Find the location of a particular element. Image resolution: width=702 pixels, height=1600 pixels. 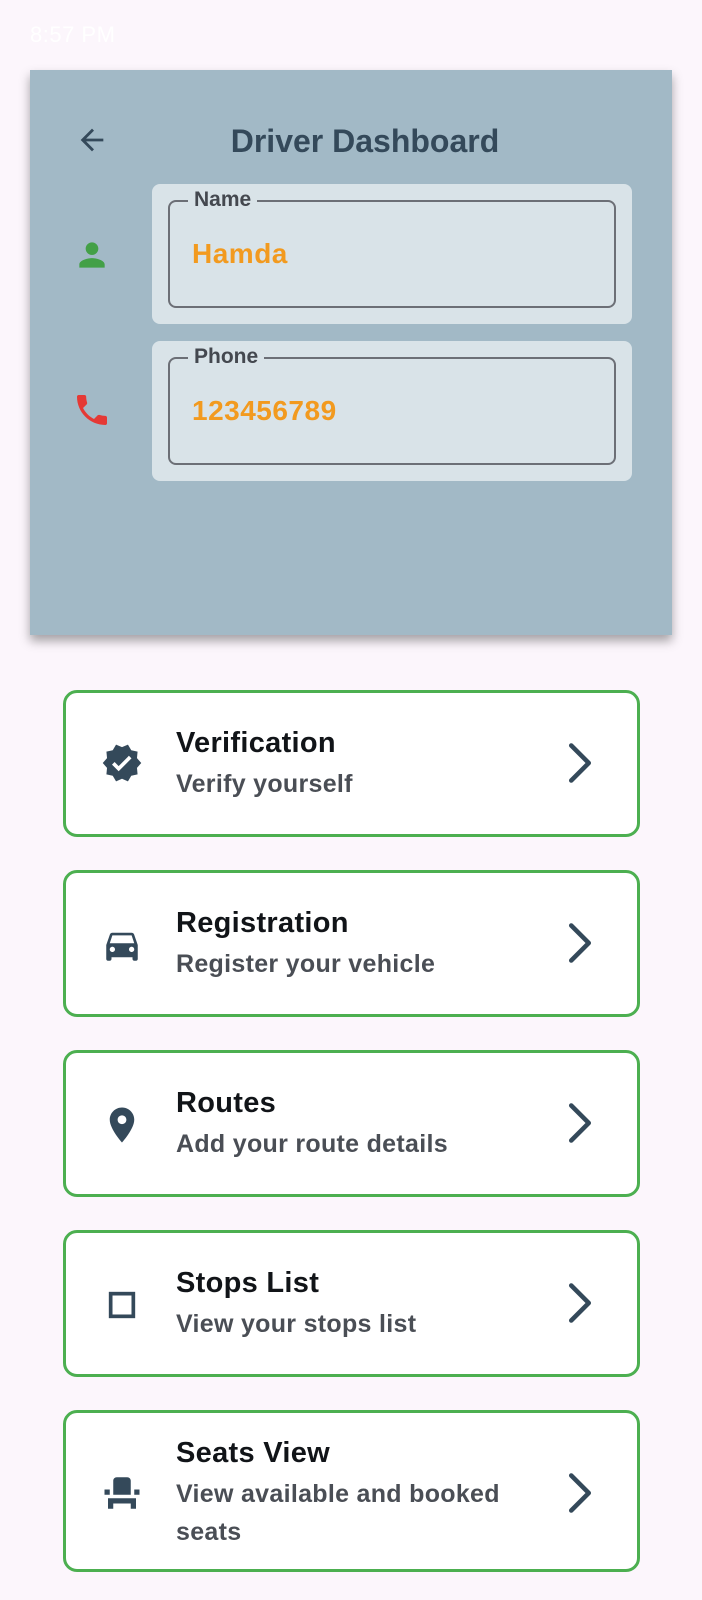

page-title: Driver Dashboard is located at coordinates (365, 141).